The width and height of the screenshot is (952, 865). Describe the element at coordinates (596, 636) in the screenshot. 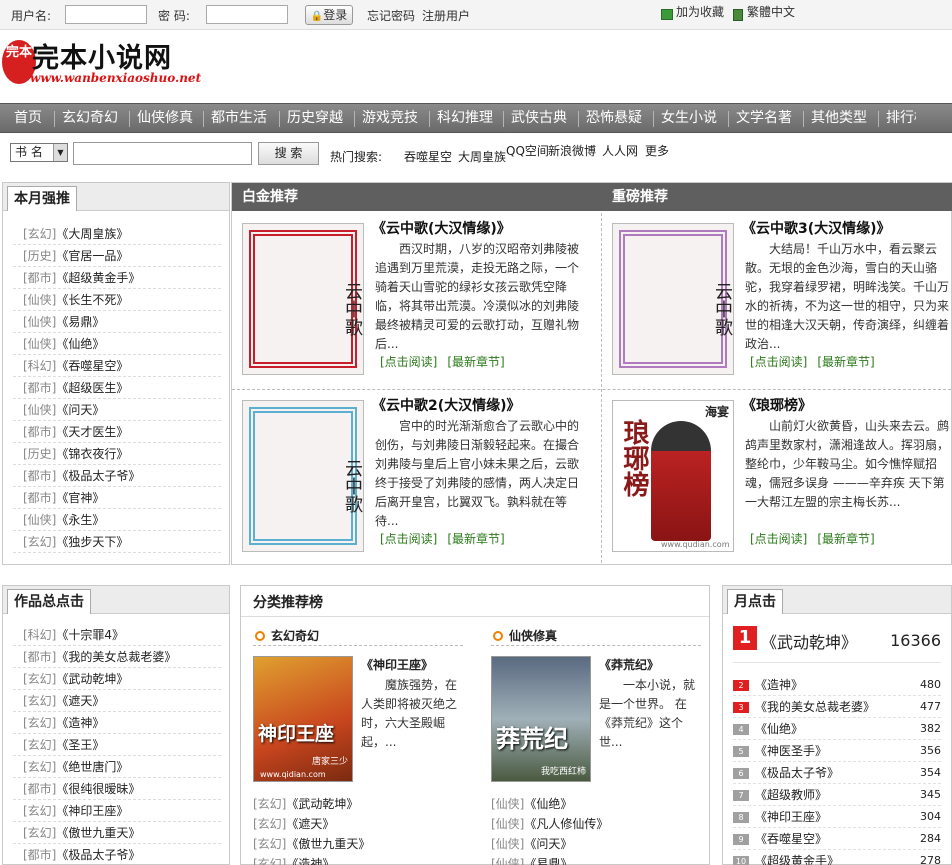

I see `category-header: 仙侠修真` at that location.